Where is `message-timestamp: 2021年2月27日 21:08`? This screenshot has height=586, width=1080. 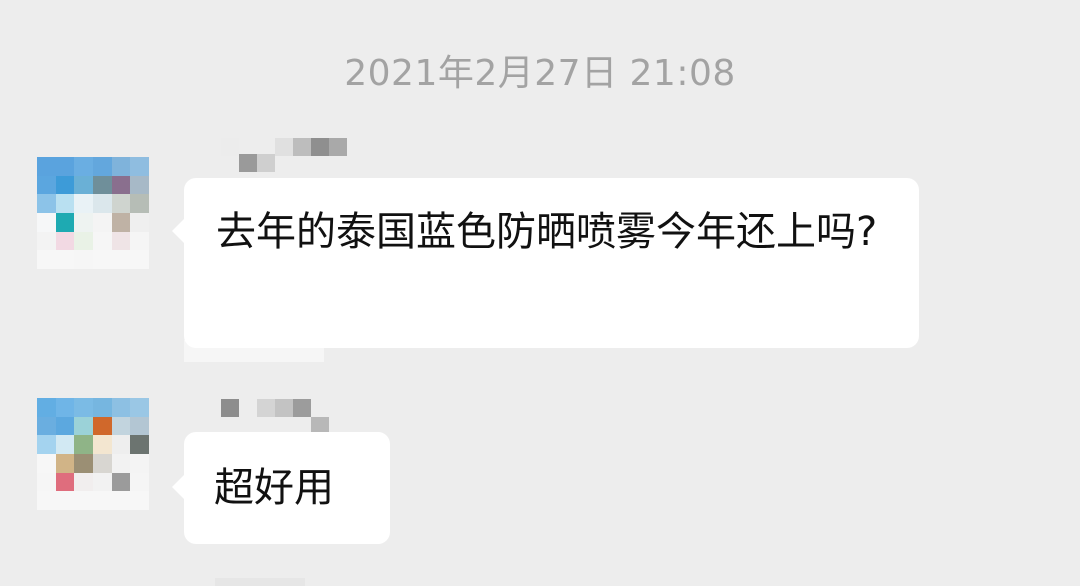 message-timestamp: 2021年2月27日 21:08 is located at coordinates (540, 73).